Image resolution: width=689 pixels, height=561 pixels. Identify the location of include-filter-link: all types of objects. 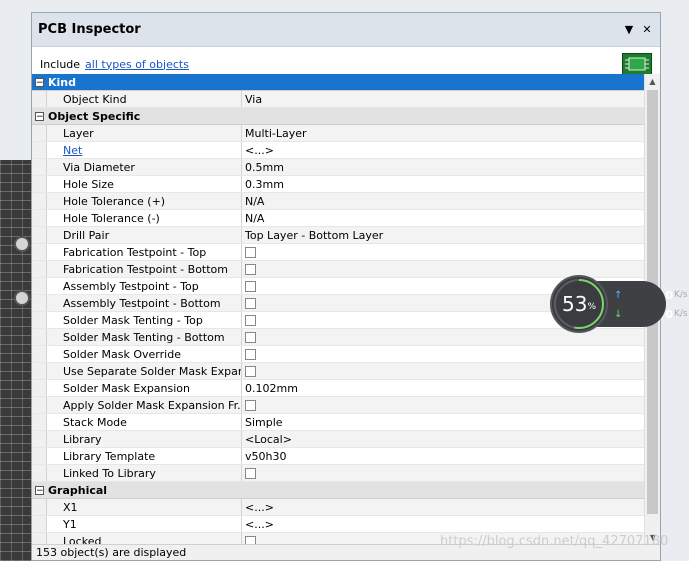
(137, 64).